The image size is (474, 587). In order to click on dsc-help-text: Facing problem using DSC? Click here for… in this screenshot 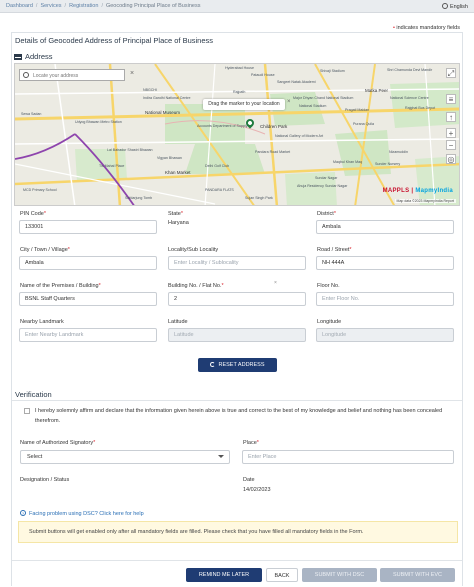, I will do `click(86, 514)`.